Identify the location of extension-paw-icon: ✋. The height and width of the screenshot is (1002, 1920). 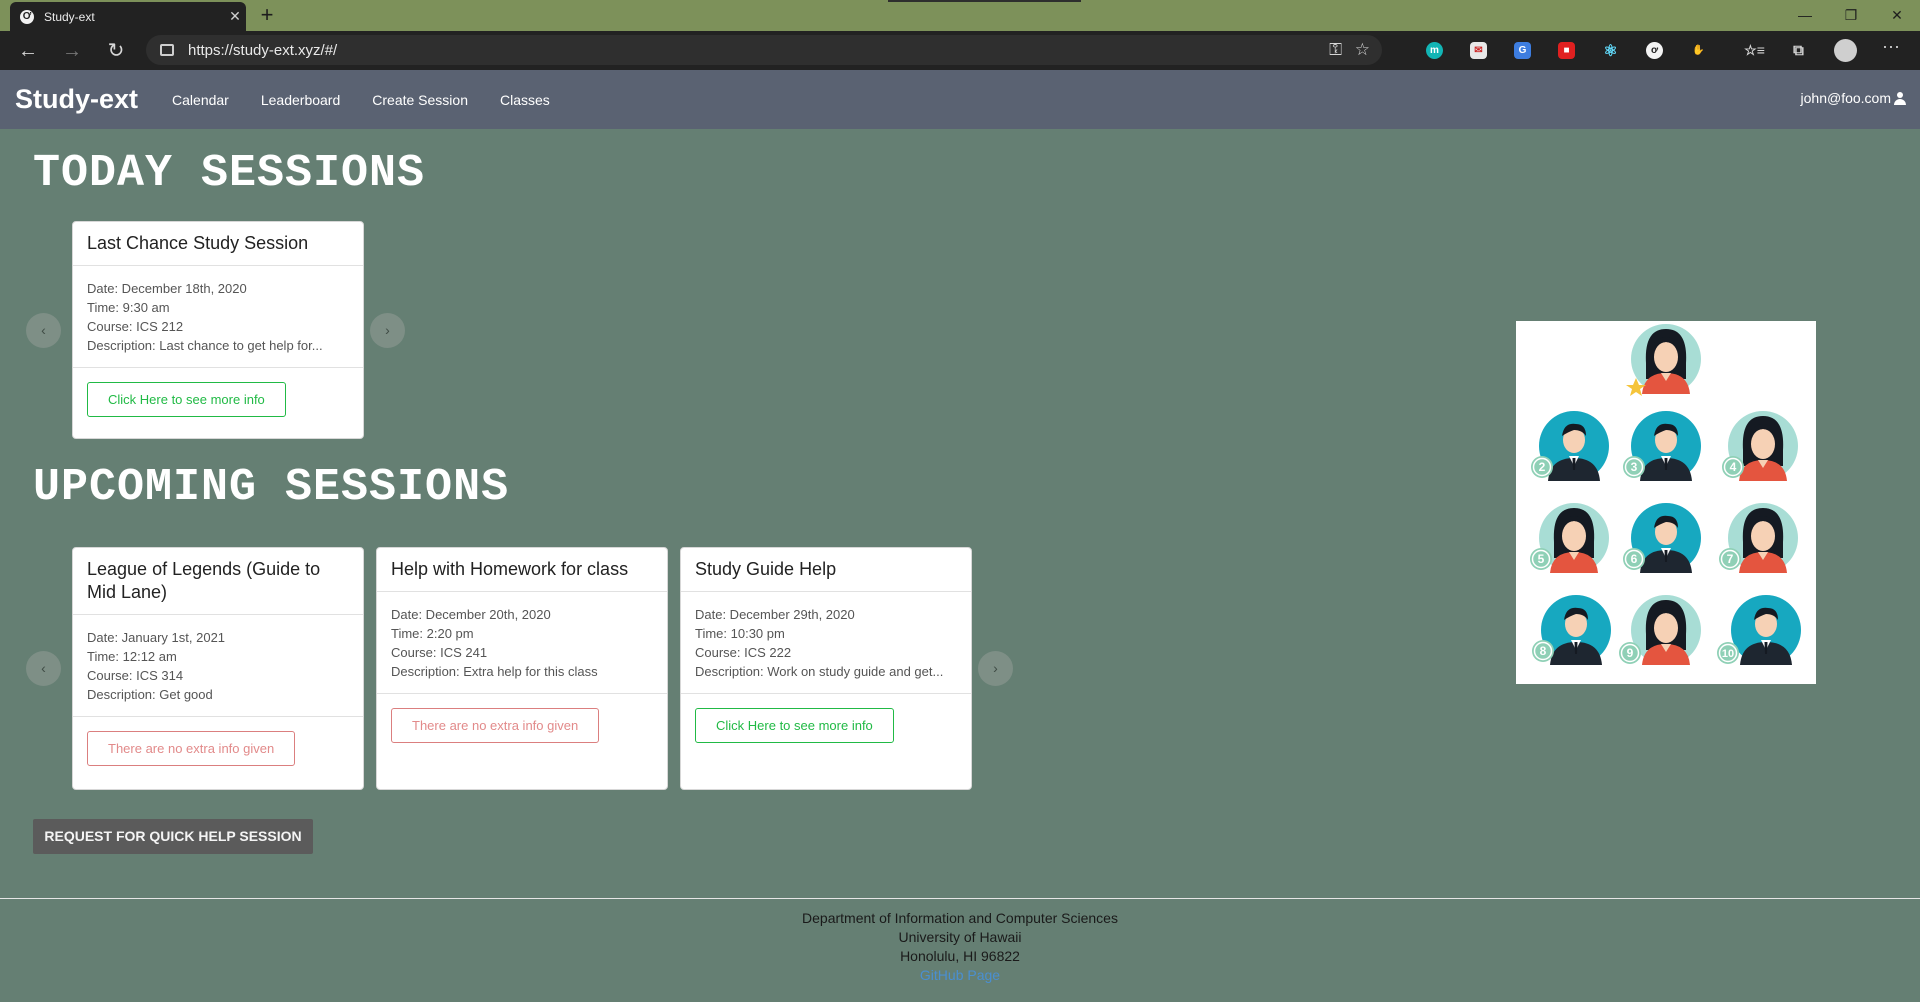
(1698, 50).